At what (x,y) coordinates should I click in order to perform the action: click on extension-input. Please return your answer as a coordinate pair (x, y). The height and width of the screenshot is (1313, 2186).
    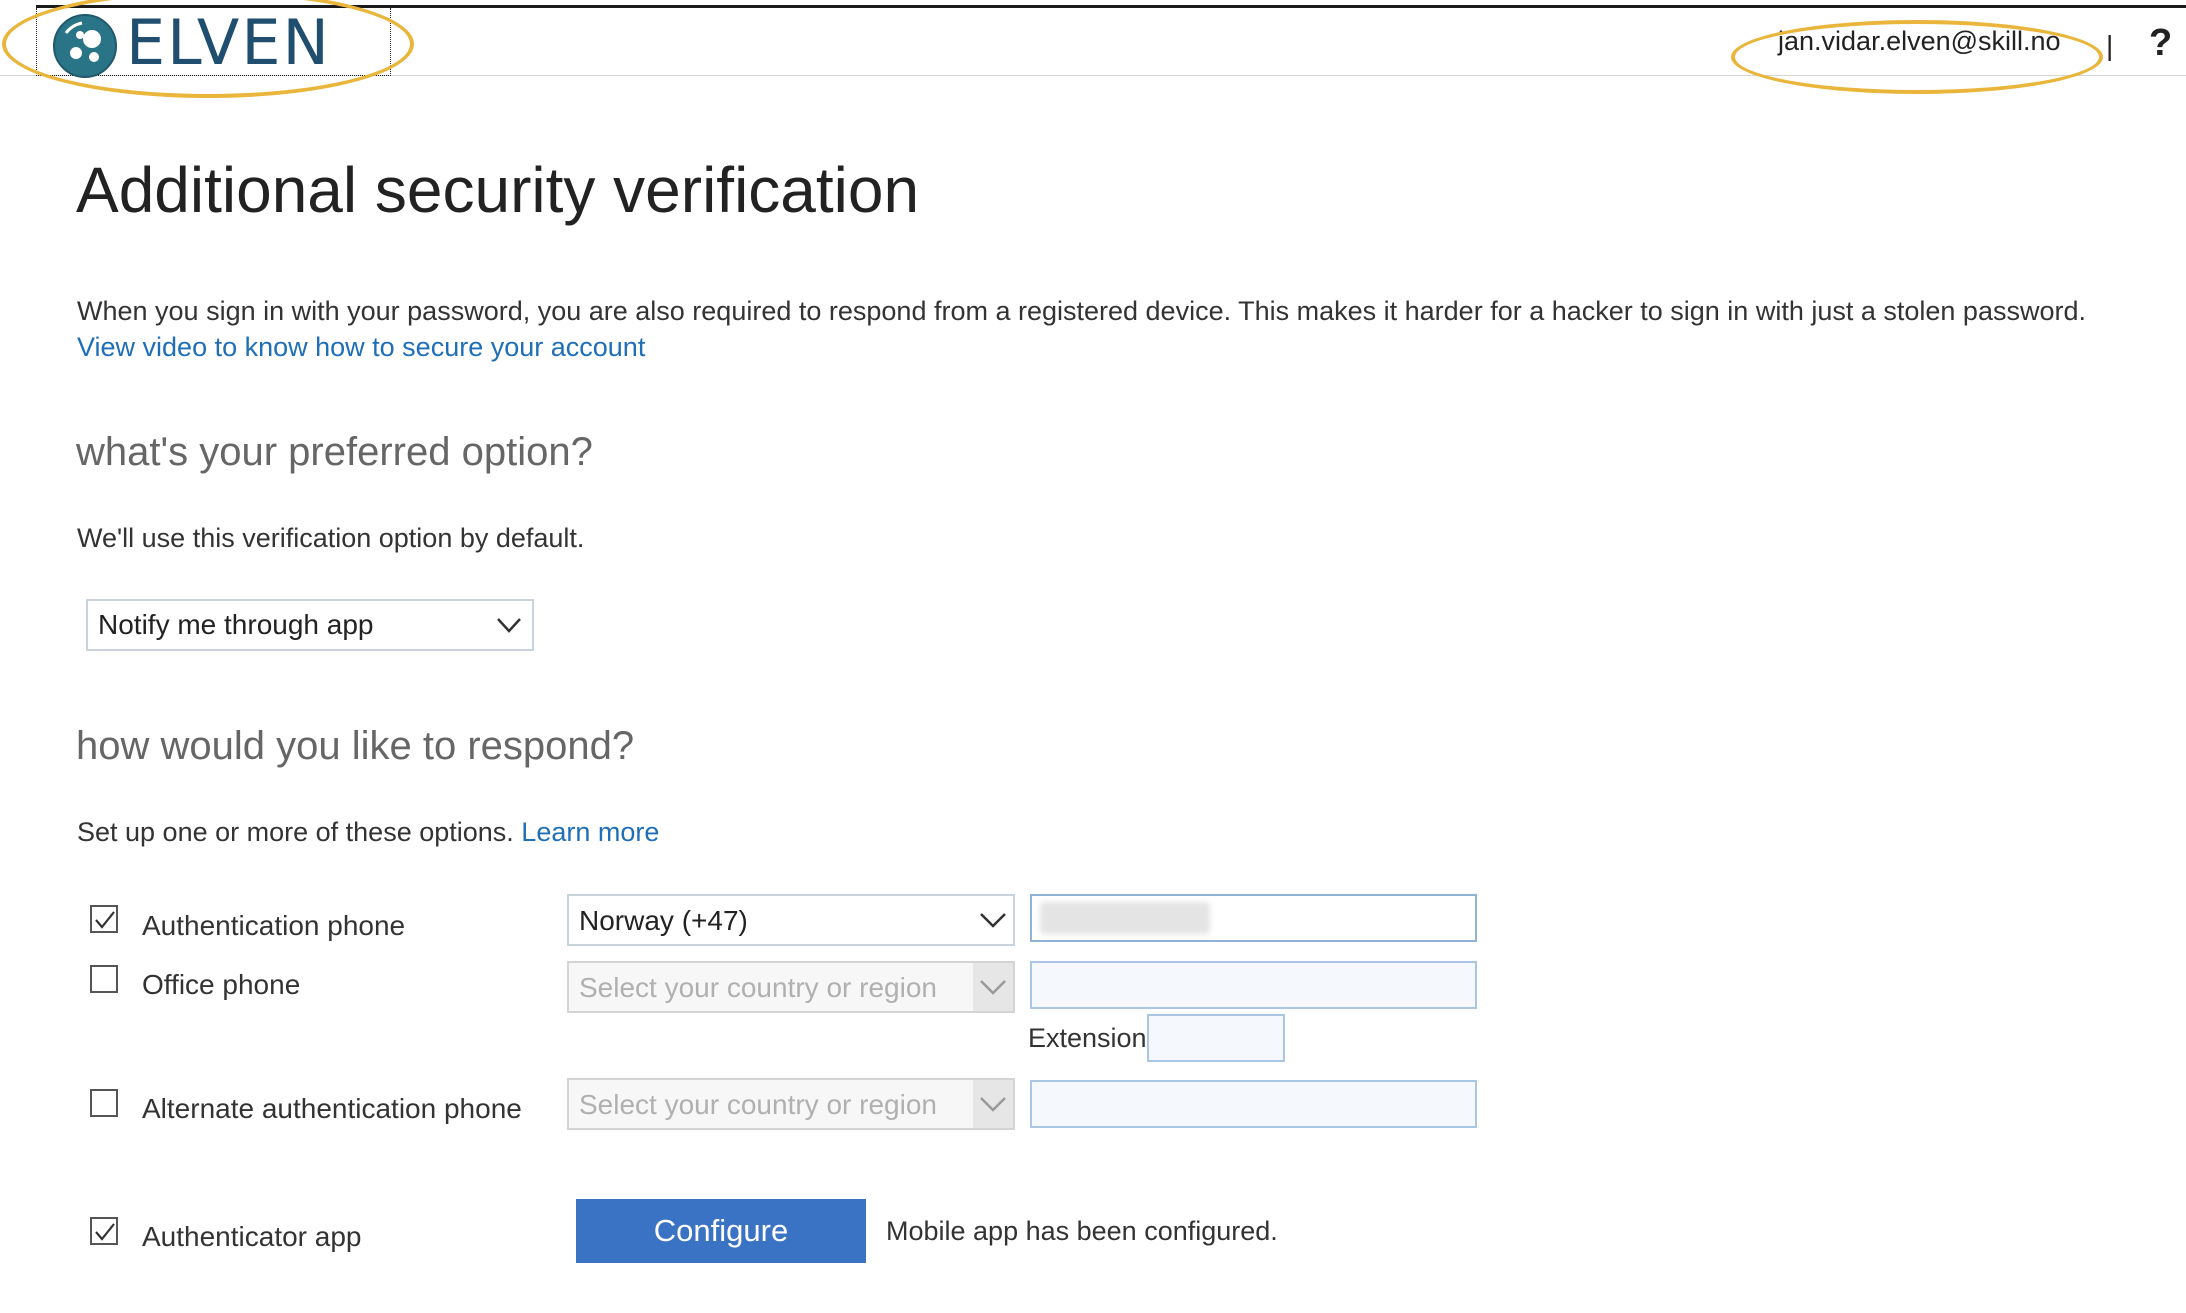
    Looking at the image, I should click on (1216, 1038).